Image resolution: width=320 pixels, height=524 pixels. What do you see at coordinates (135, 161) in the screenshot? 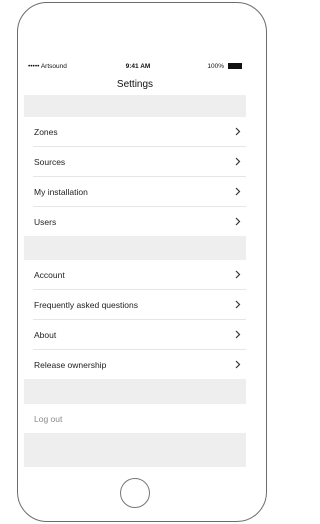
I see `settings-item-sources: Sources` at bounding box center [135, 161].